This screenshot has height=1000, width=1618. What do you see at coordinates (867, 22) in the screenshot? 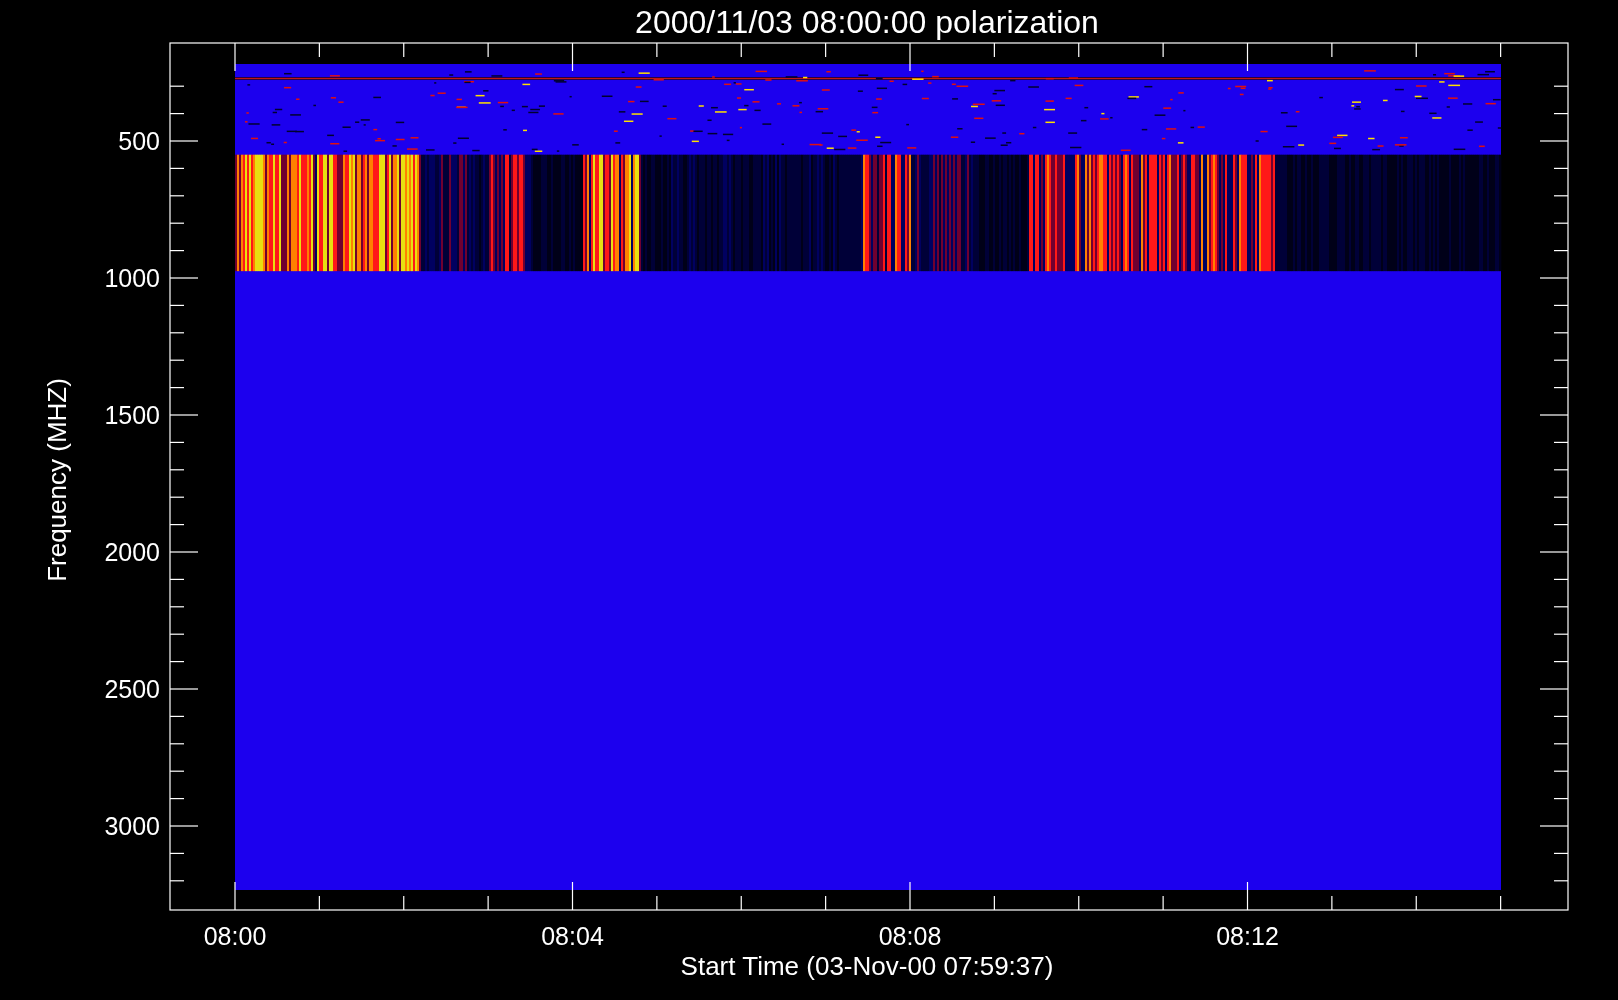
I see `chart-title: 2000/11/03 08:00:00 polarization` at bounding box center [867, 22].